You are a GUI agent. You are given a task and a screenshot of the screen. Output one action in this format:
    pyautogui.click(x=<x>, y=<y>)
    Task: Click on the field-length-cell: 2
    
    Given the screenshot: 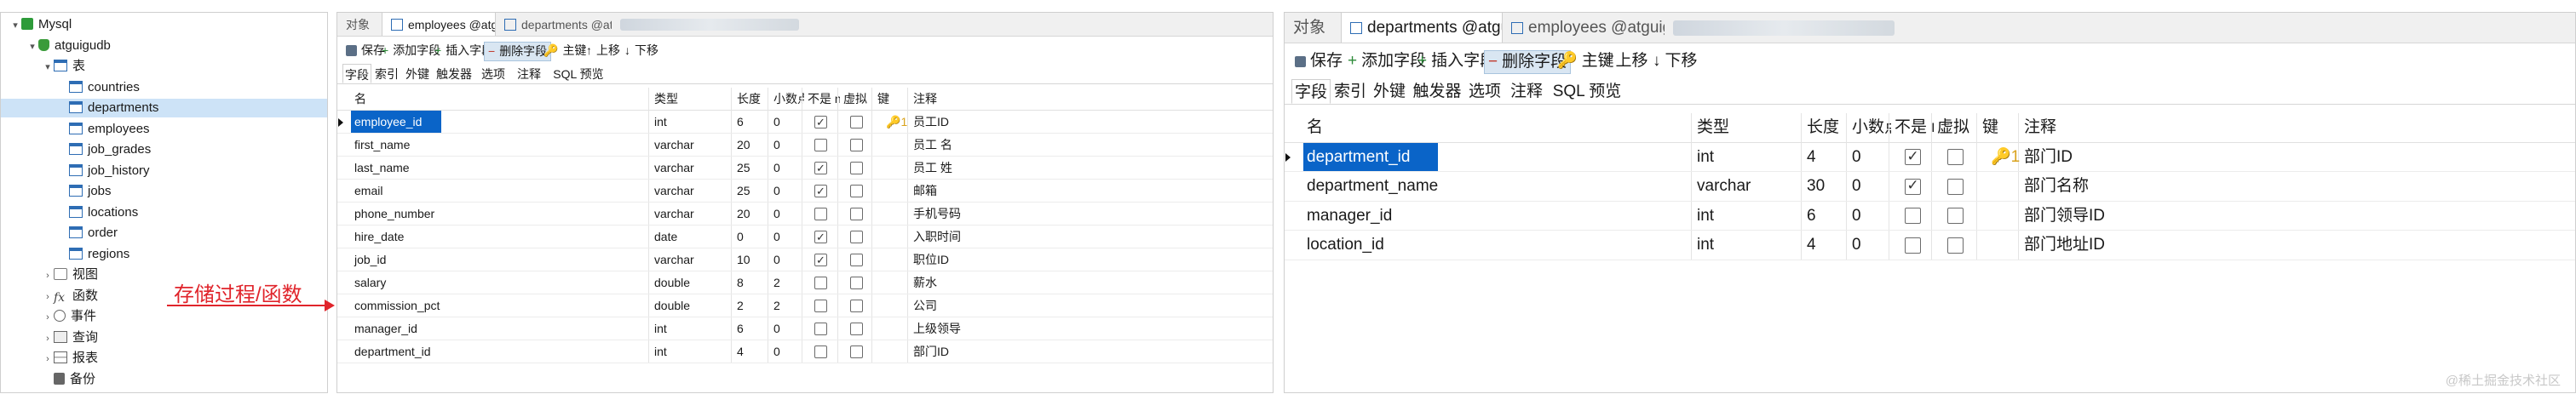 What is the action you would take?
    pyautogui.click(x=750, y=305)
    